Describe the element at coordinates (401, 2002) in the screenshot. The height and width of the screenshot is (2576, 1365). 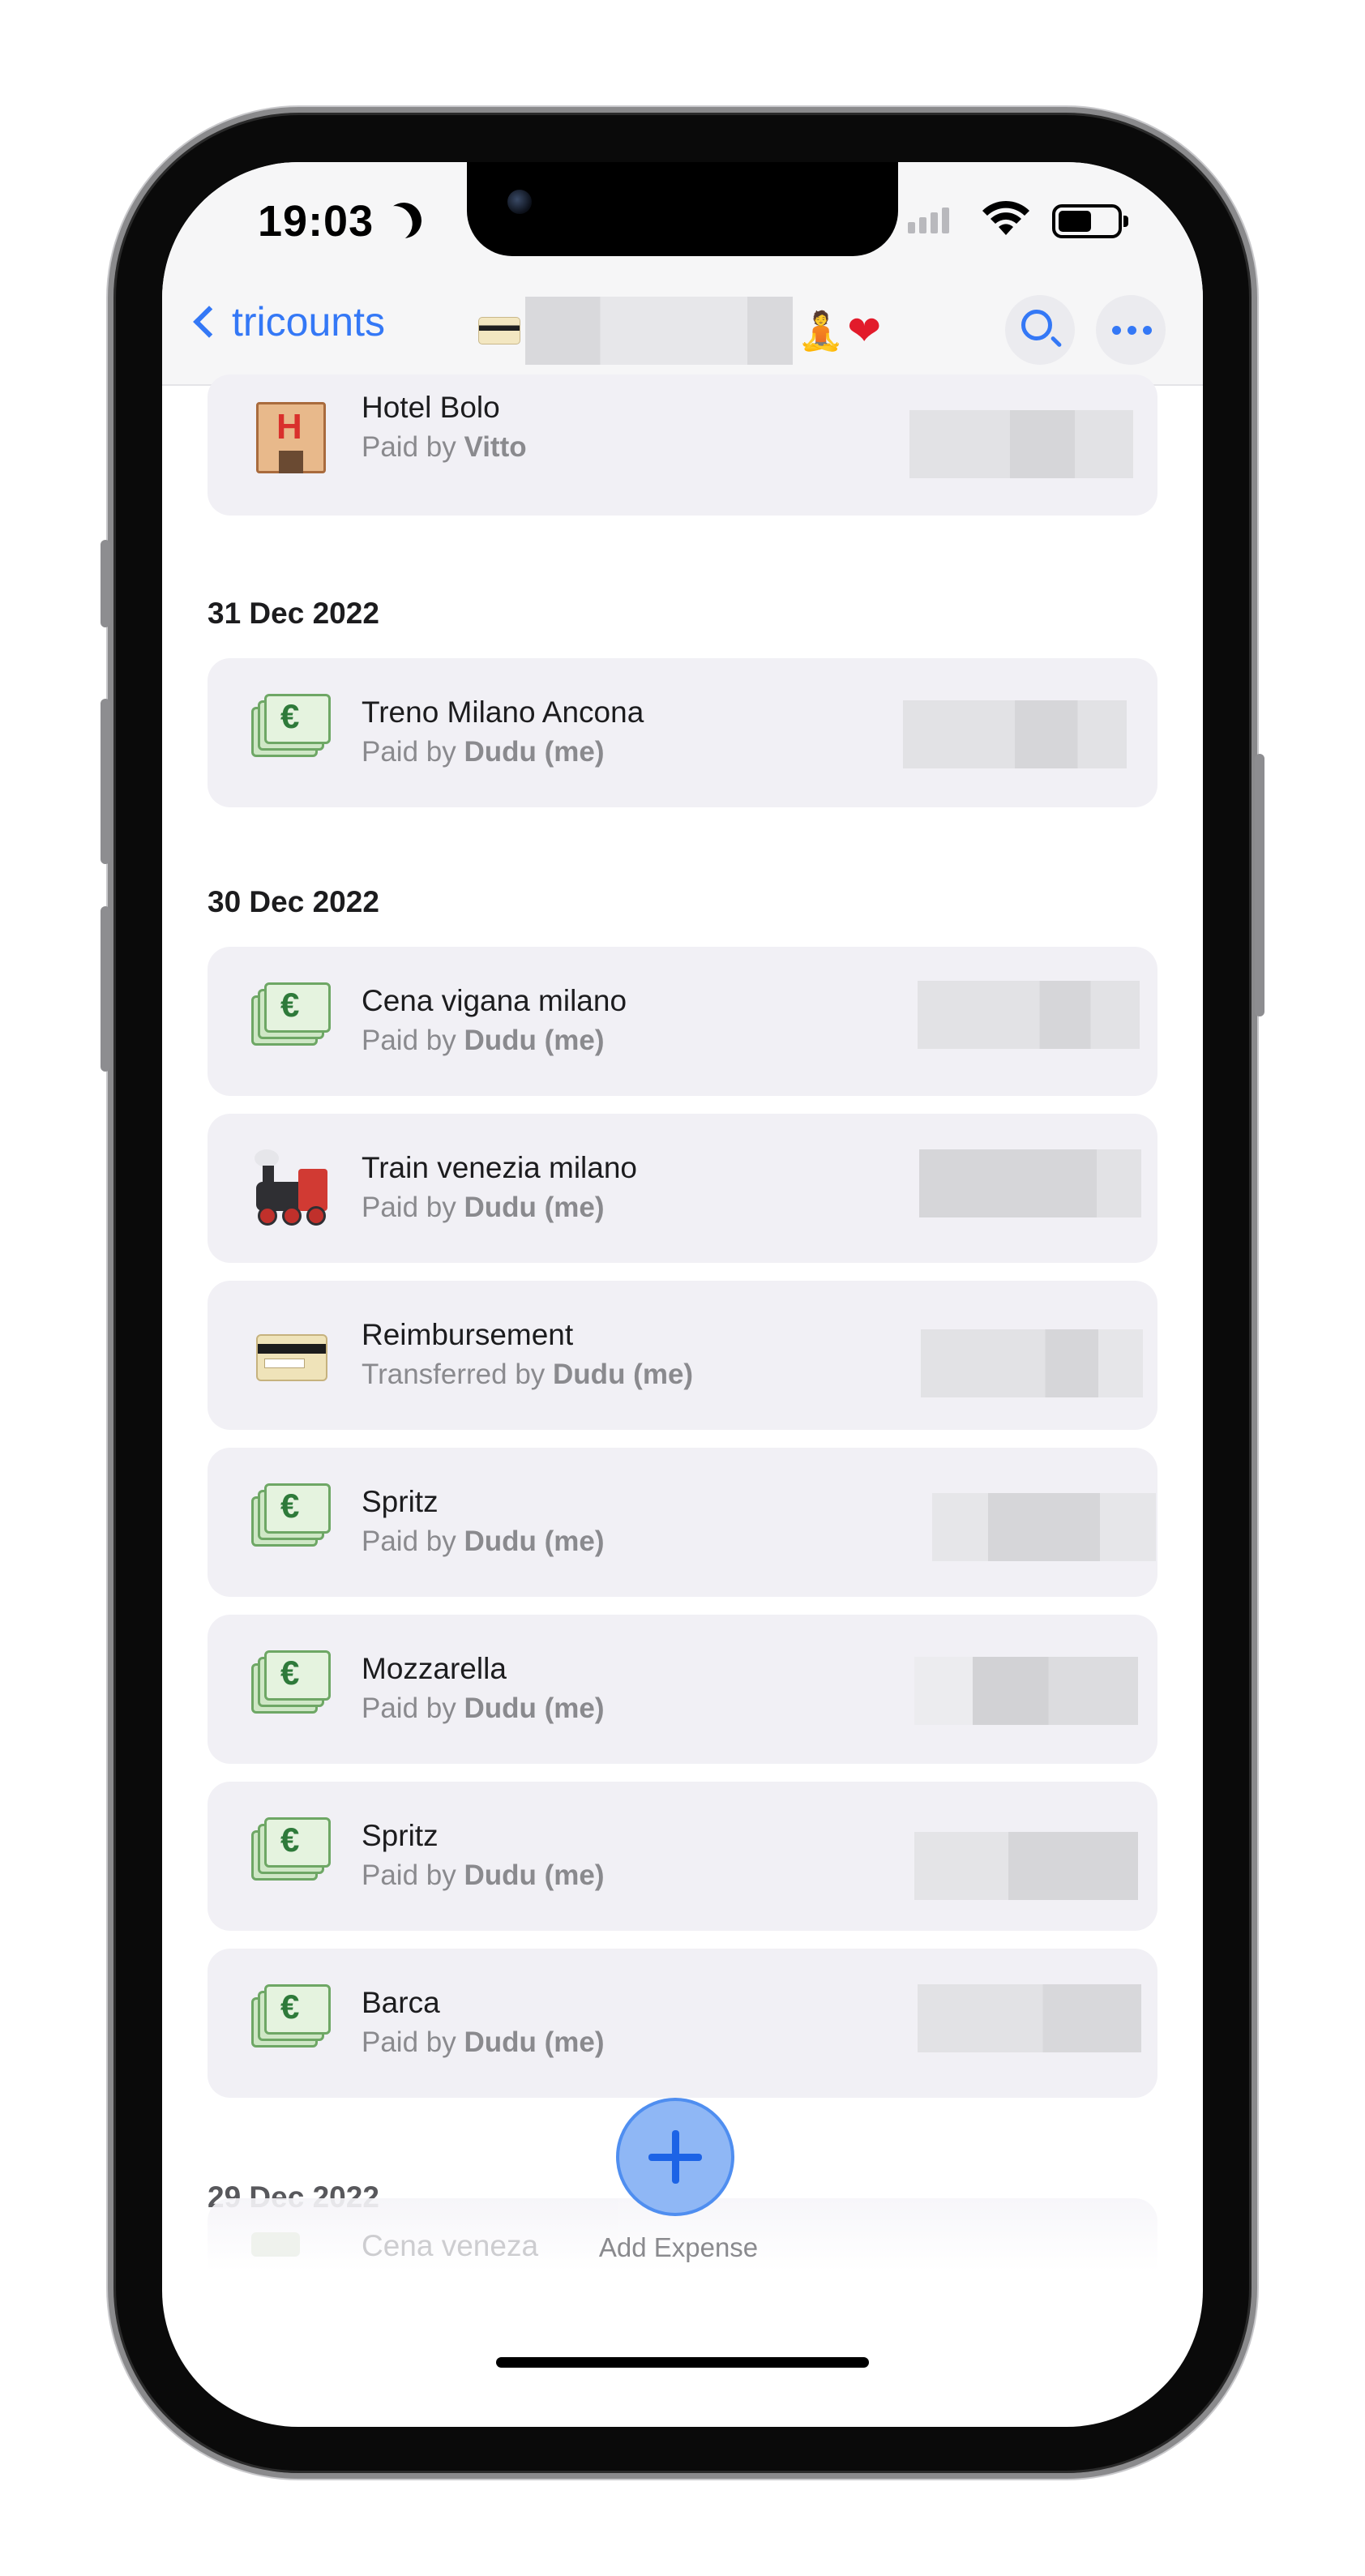
I see `expense-title: Barca` at that location.